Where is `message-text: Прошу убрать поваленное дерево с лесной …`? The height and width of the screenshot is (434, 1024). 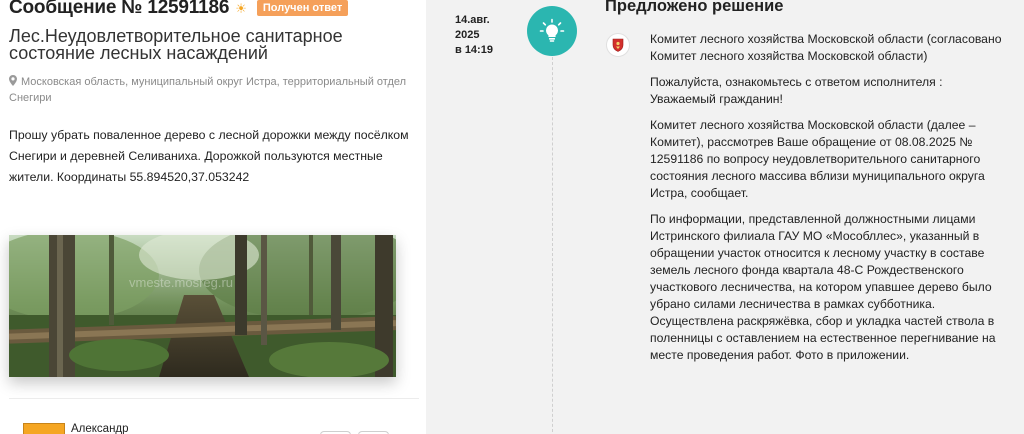
message-text: Прошу убрать поваленное дерево с лесной … is located at coordinates (209, 156).